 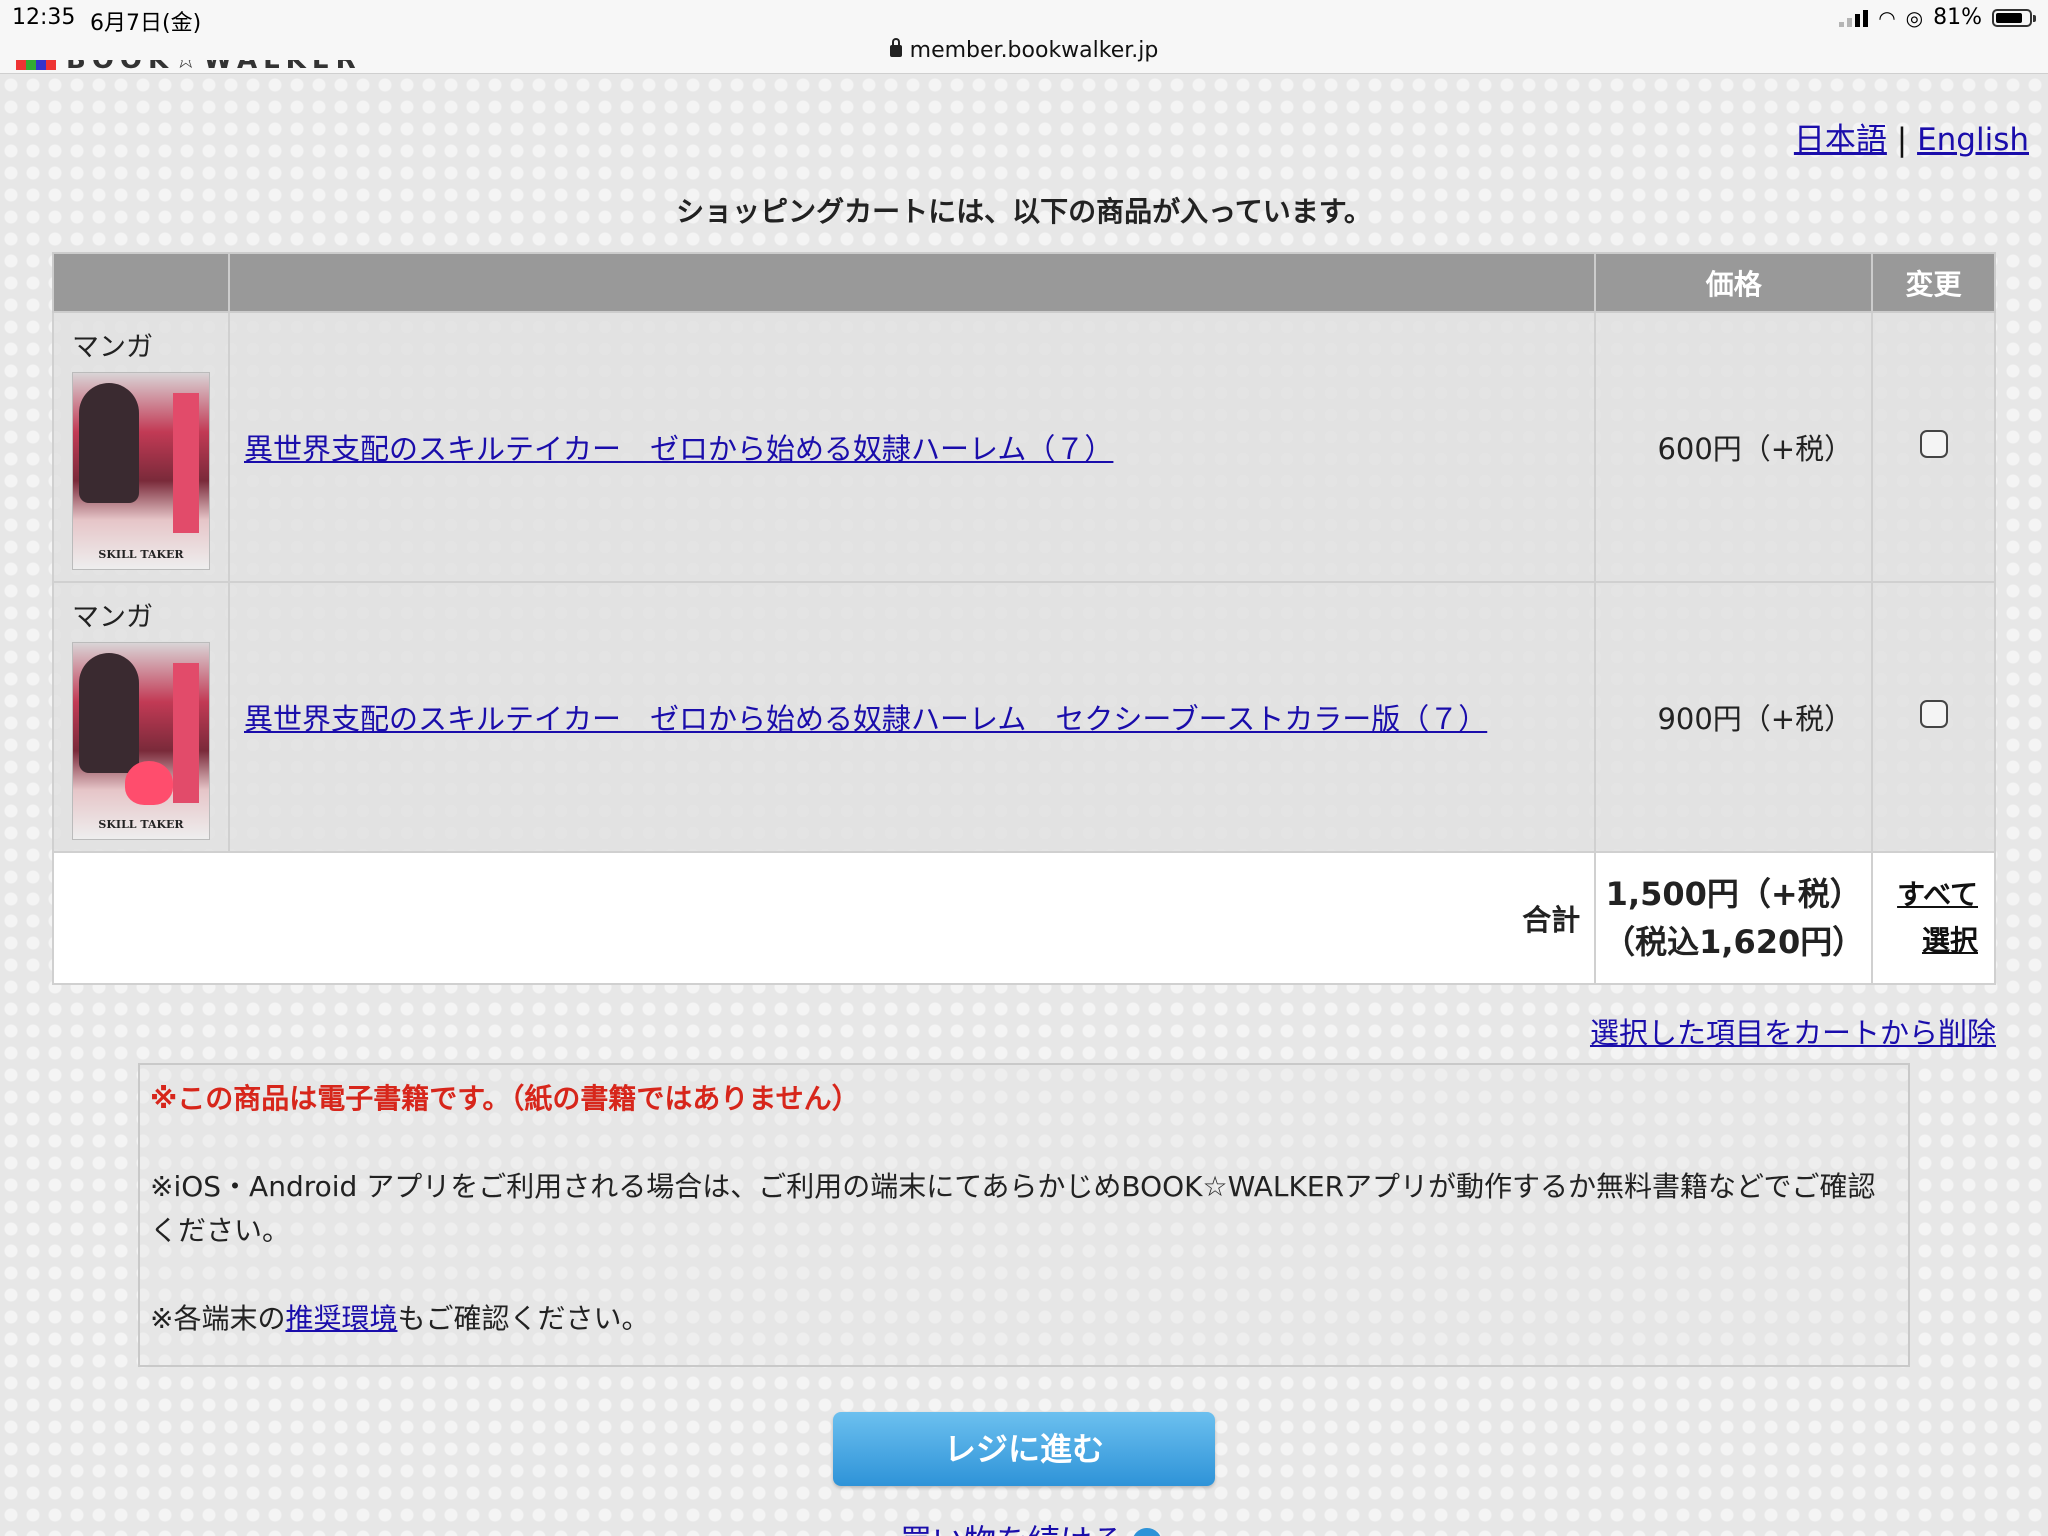 What do you see at coordinates (1973, 140) in the screenshot?
I see `lang-english-link: English` at bounding box center [1973, 140].